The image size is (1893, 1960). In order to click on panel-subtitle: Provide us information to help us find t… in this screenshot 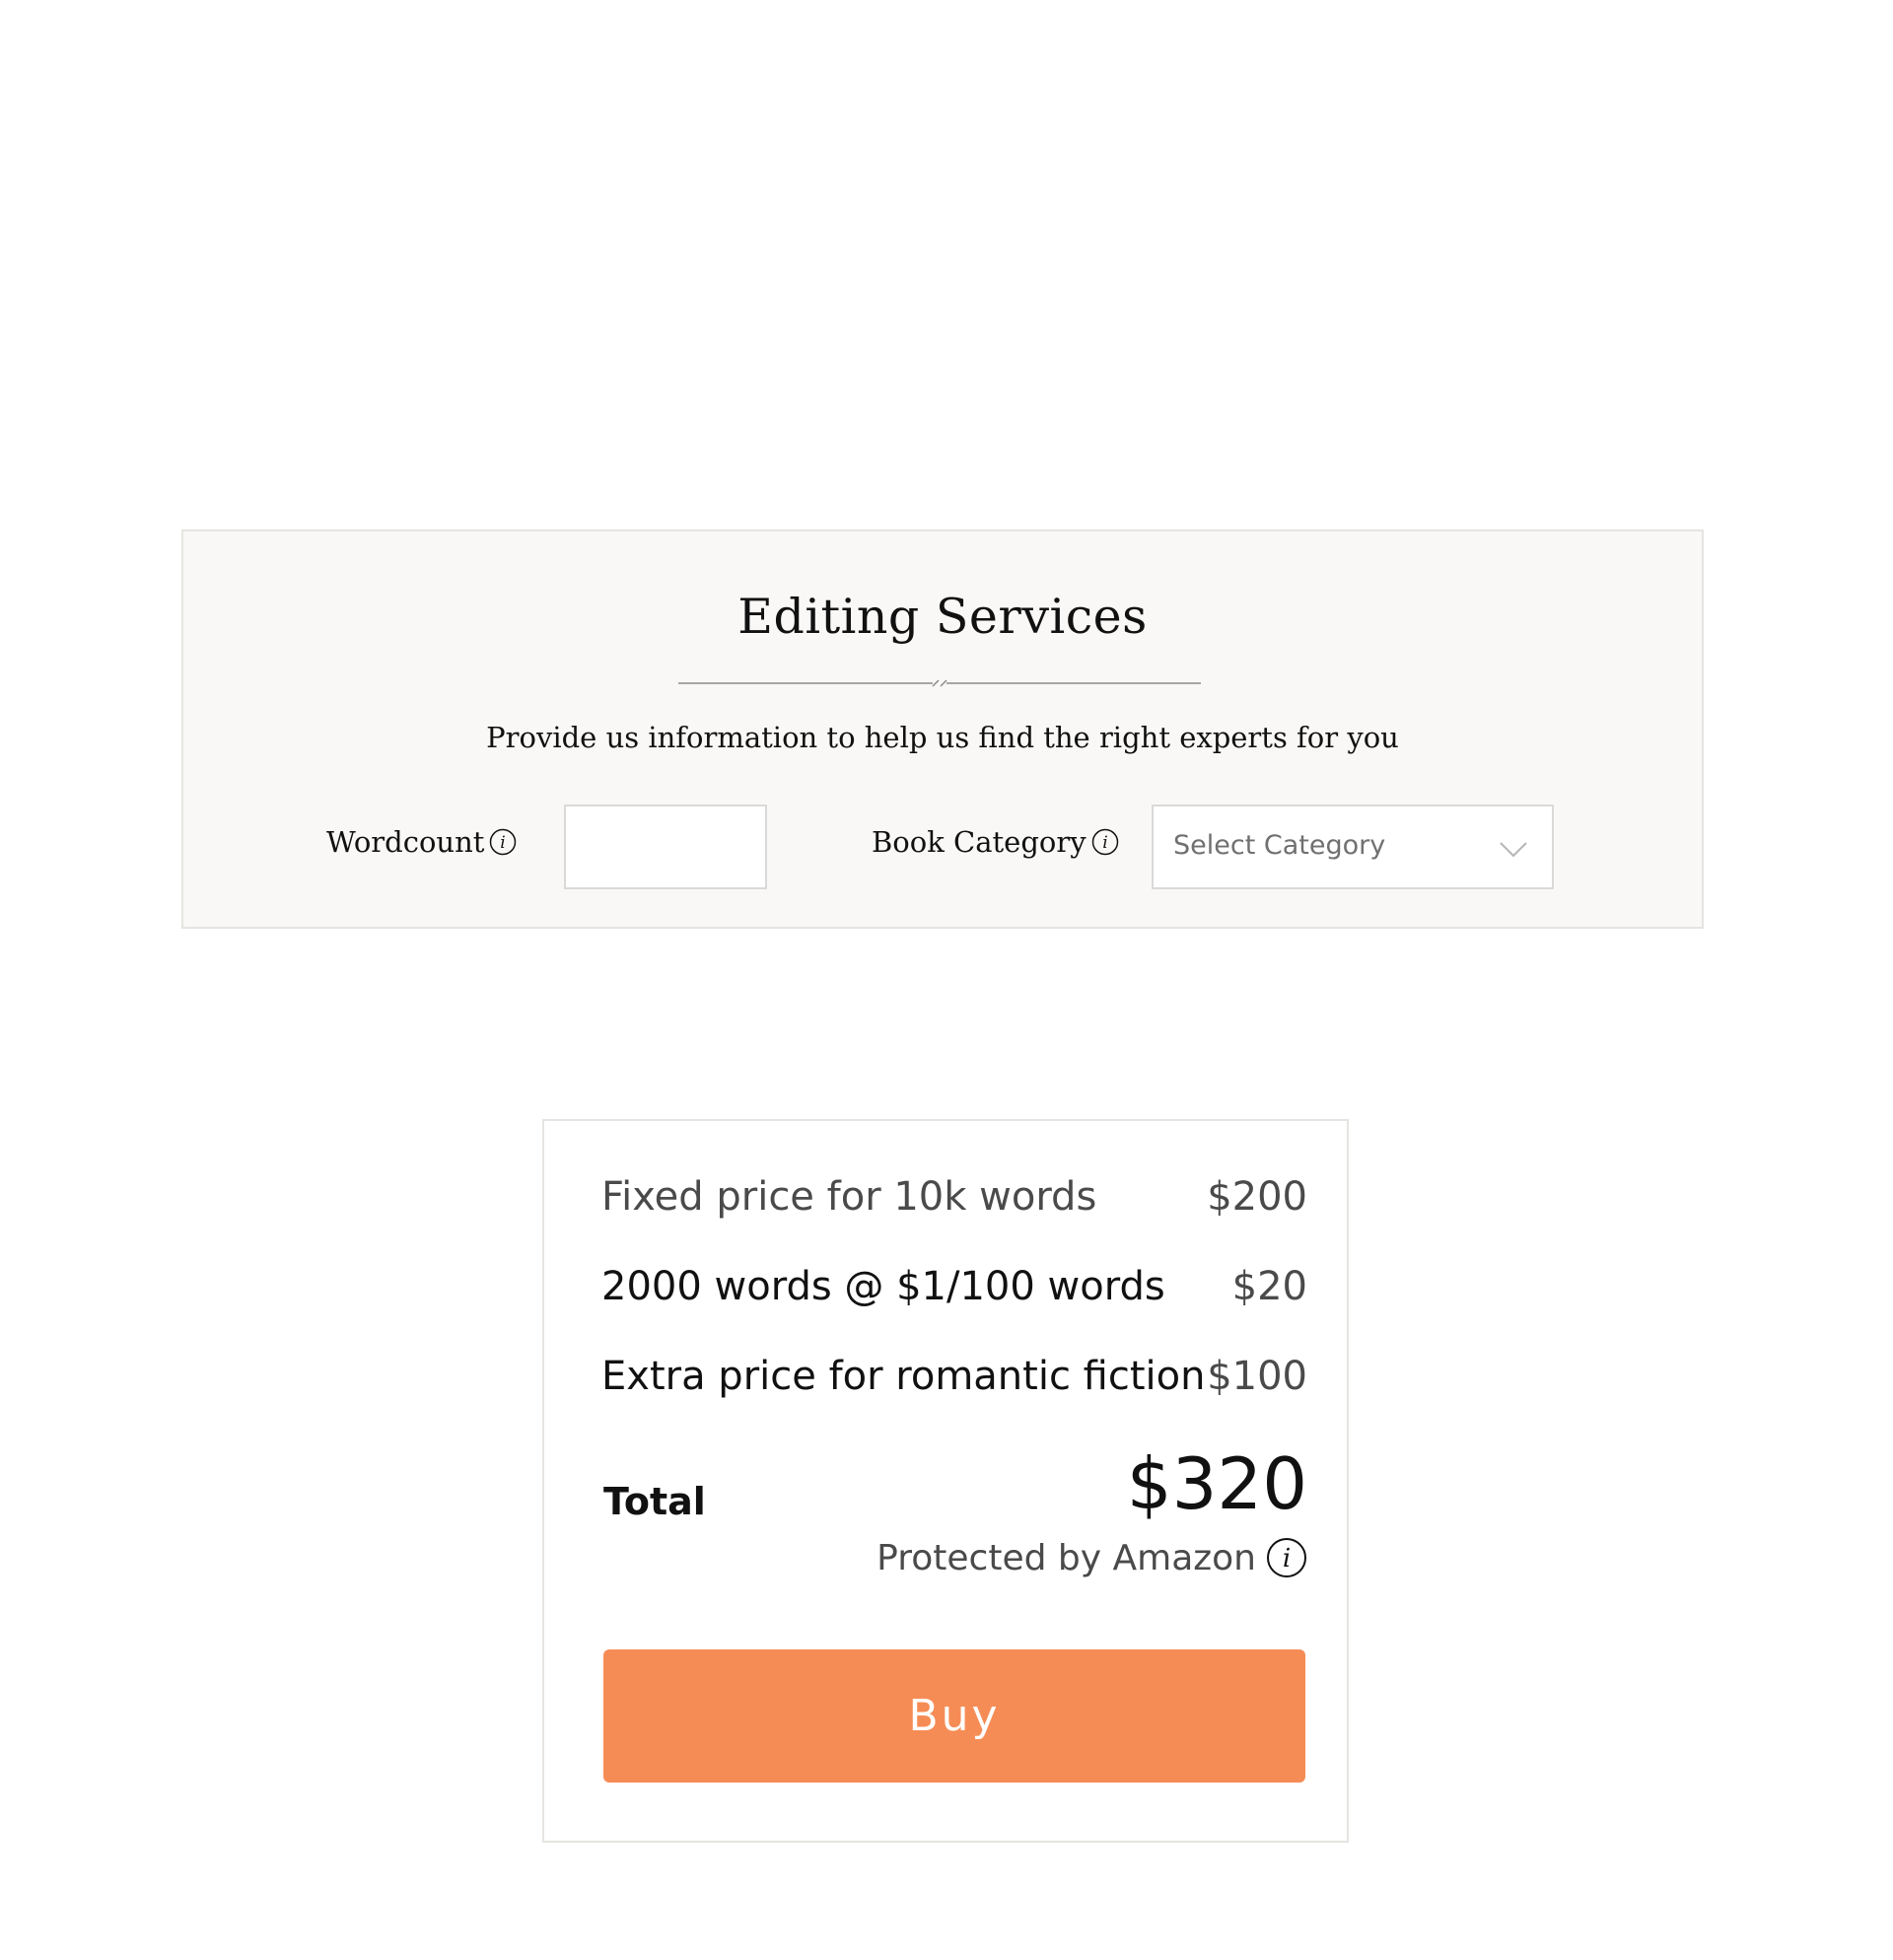, I will do `click(942, 737)`.